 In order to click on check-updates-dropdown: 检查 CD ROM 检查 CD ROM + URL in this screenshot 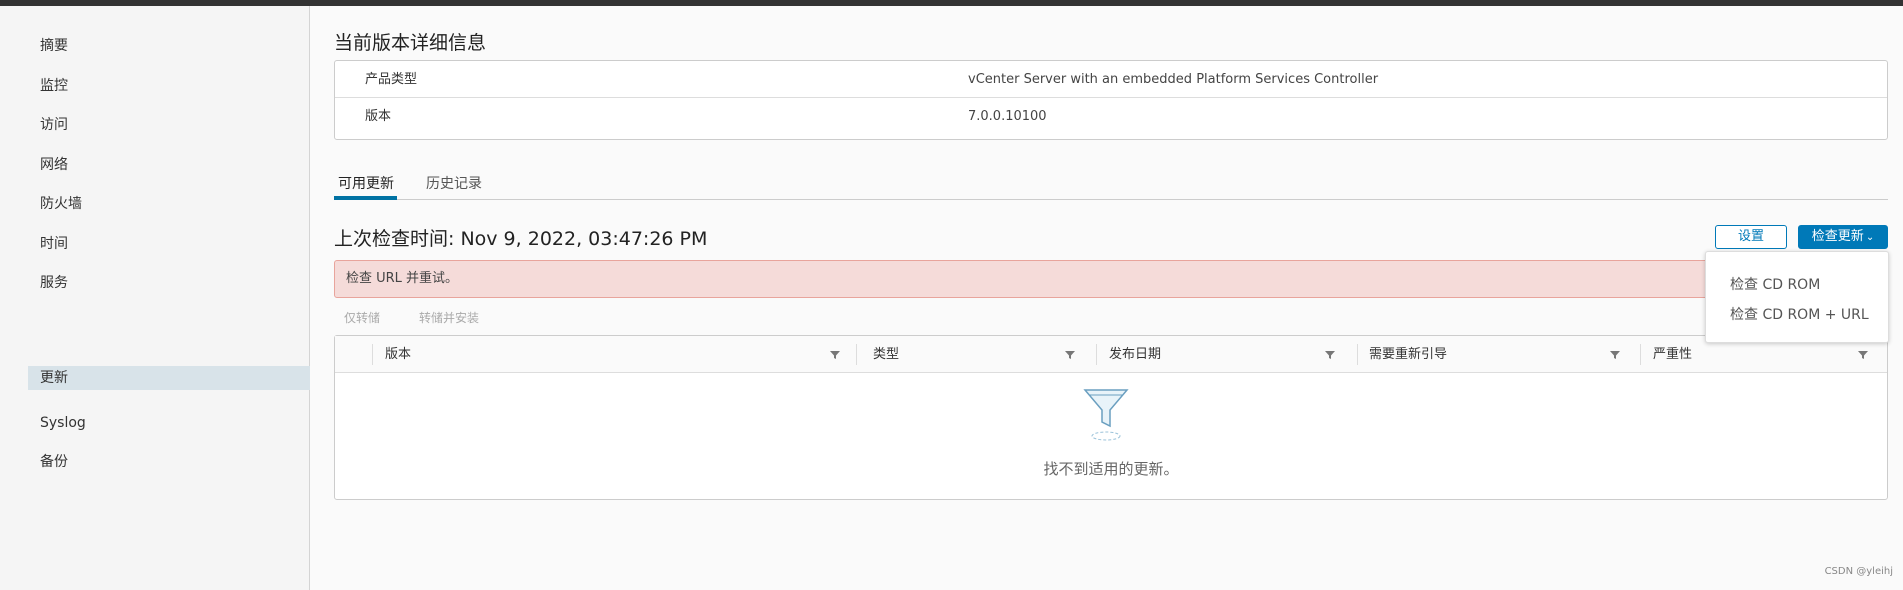, I will do `click(1797, 297)`.